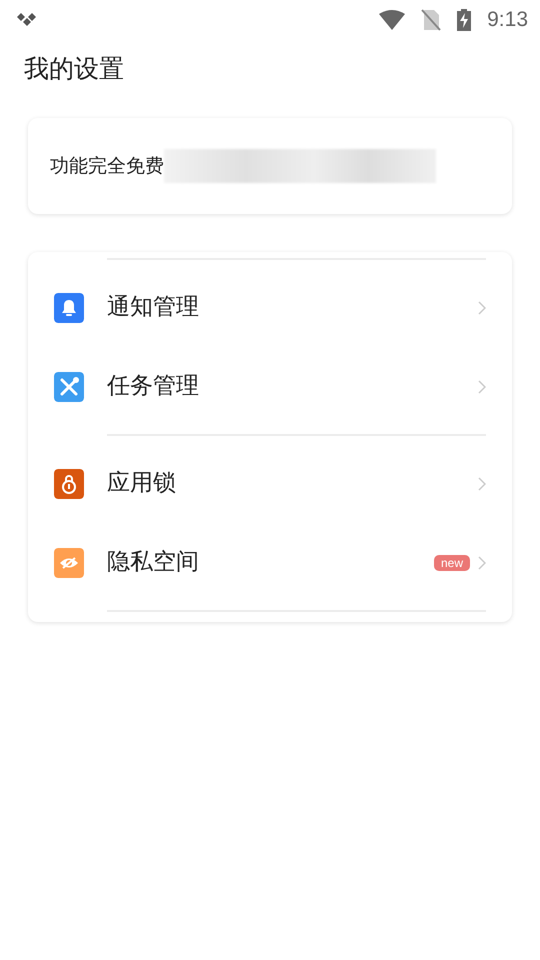 The image size is (540, 960). What do you see at coordinates (27, 20) in the screenshot?
I see `app-logo-icon` at bounding box center [27, 20].